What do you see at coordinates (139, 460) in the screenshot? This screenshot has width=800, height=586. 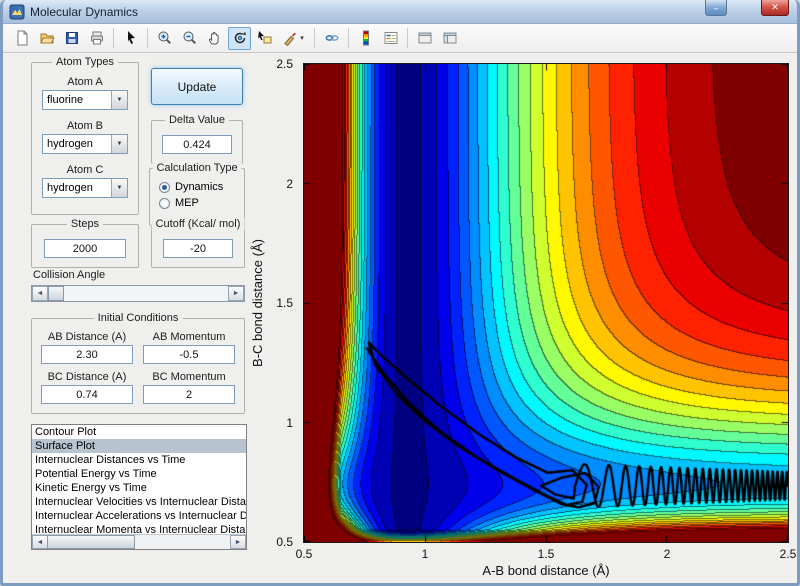 I see `plot-list-item: Internuclear Distances vs Time` at bounding box center [139, 460].